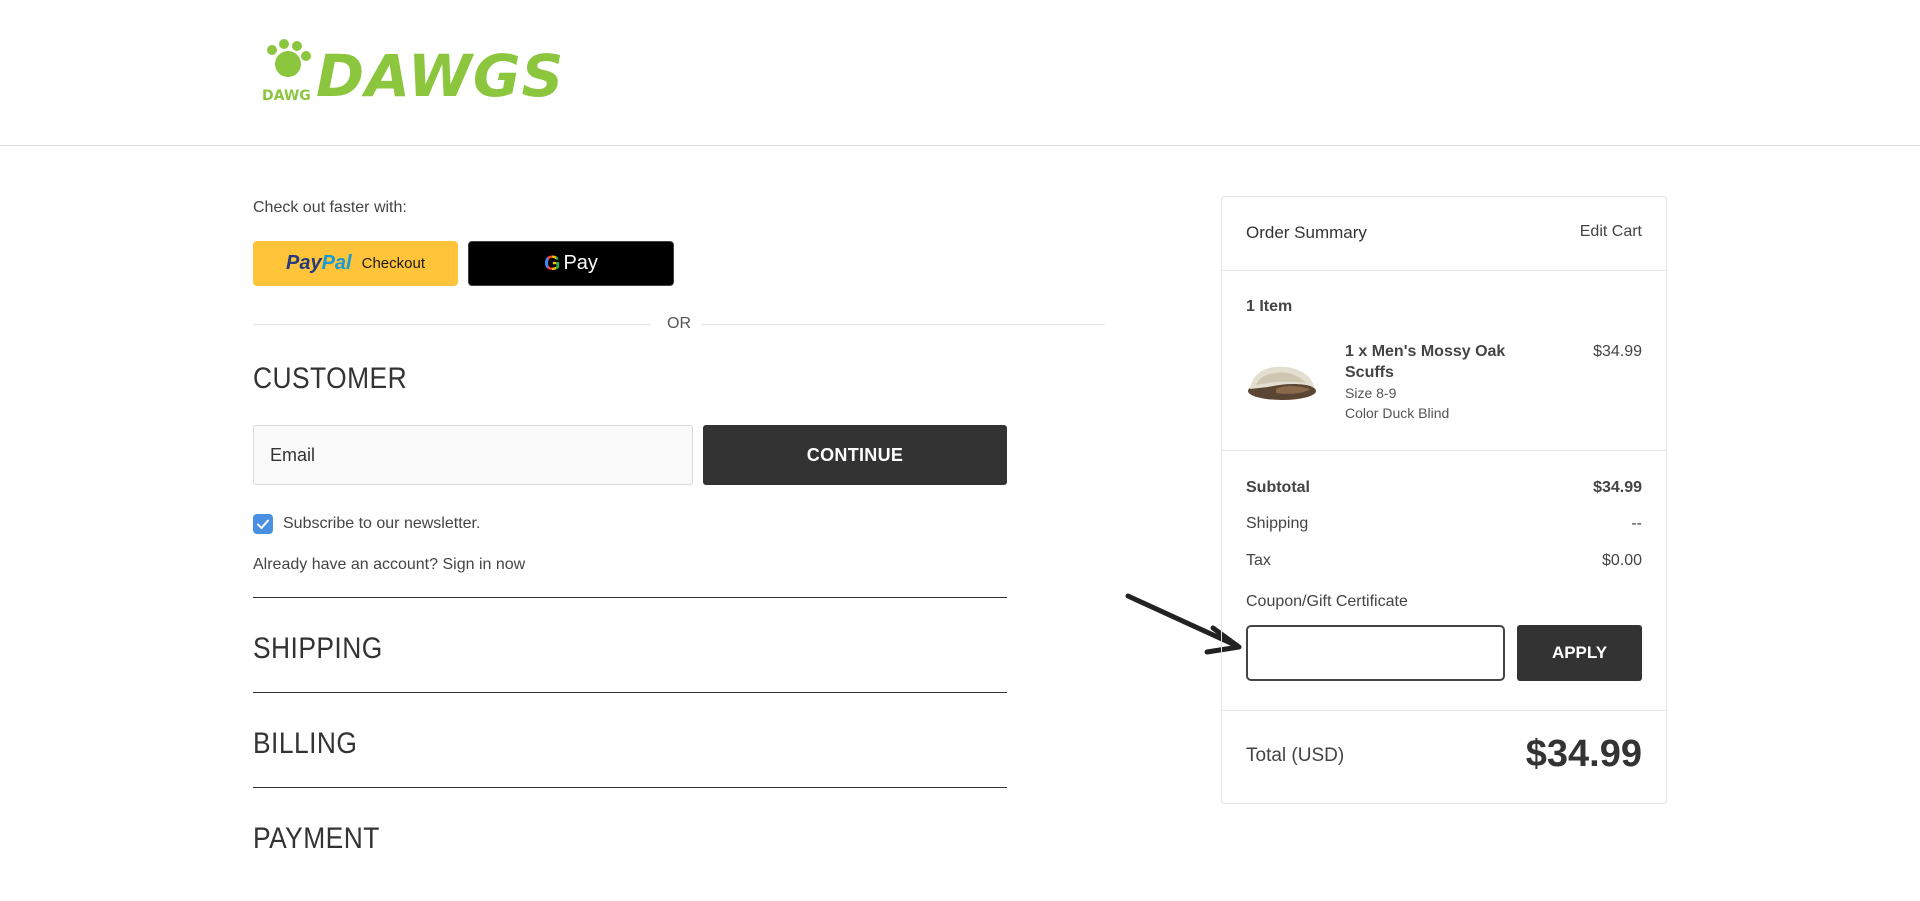  What do you see at coordinates (346, 564) in the screenshot?
I see `account-prompt-text: Already have an account?` at bounding box center [346, 564].